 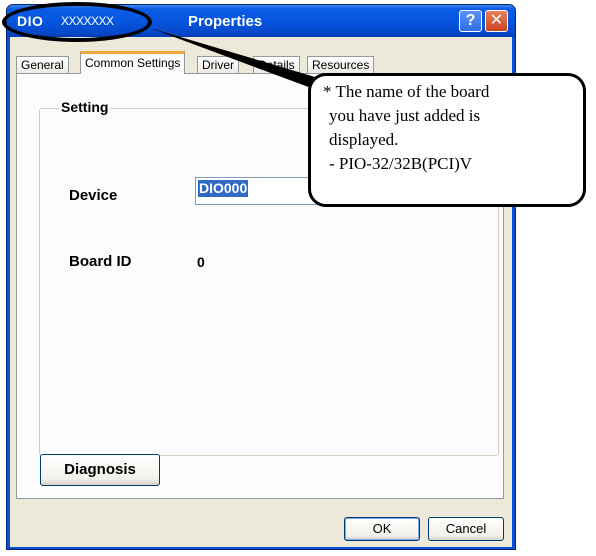 I want to click on device-name-input: DIO000, so click(x=257, y=191).